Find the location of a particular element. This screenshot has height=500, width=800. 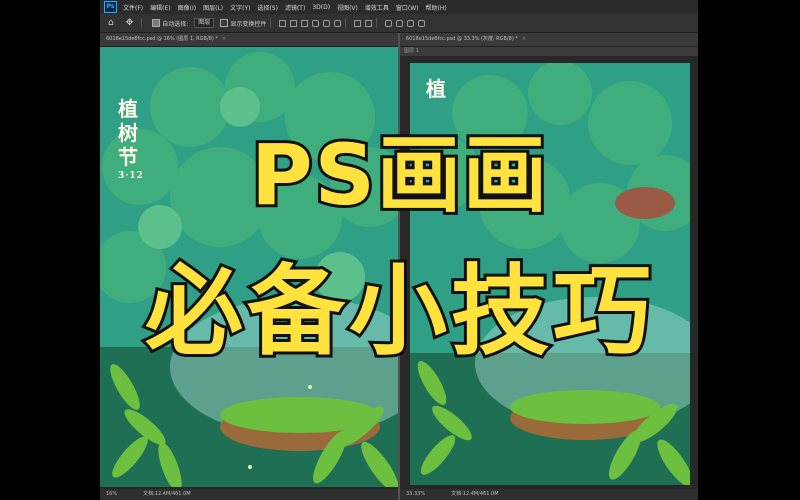

status-bar: 16% 文档:12.4M/461.0M is located at coordinates (249, 494).